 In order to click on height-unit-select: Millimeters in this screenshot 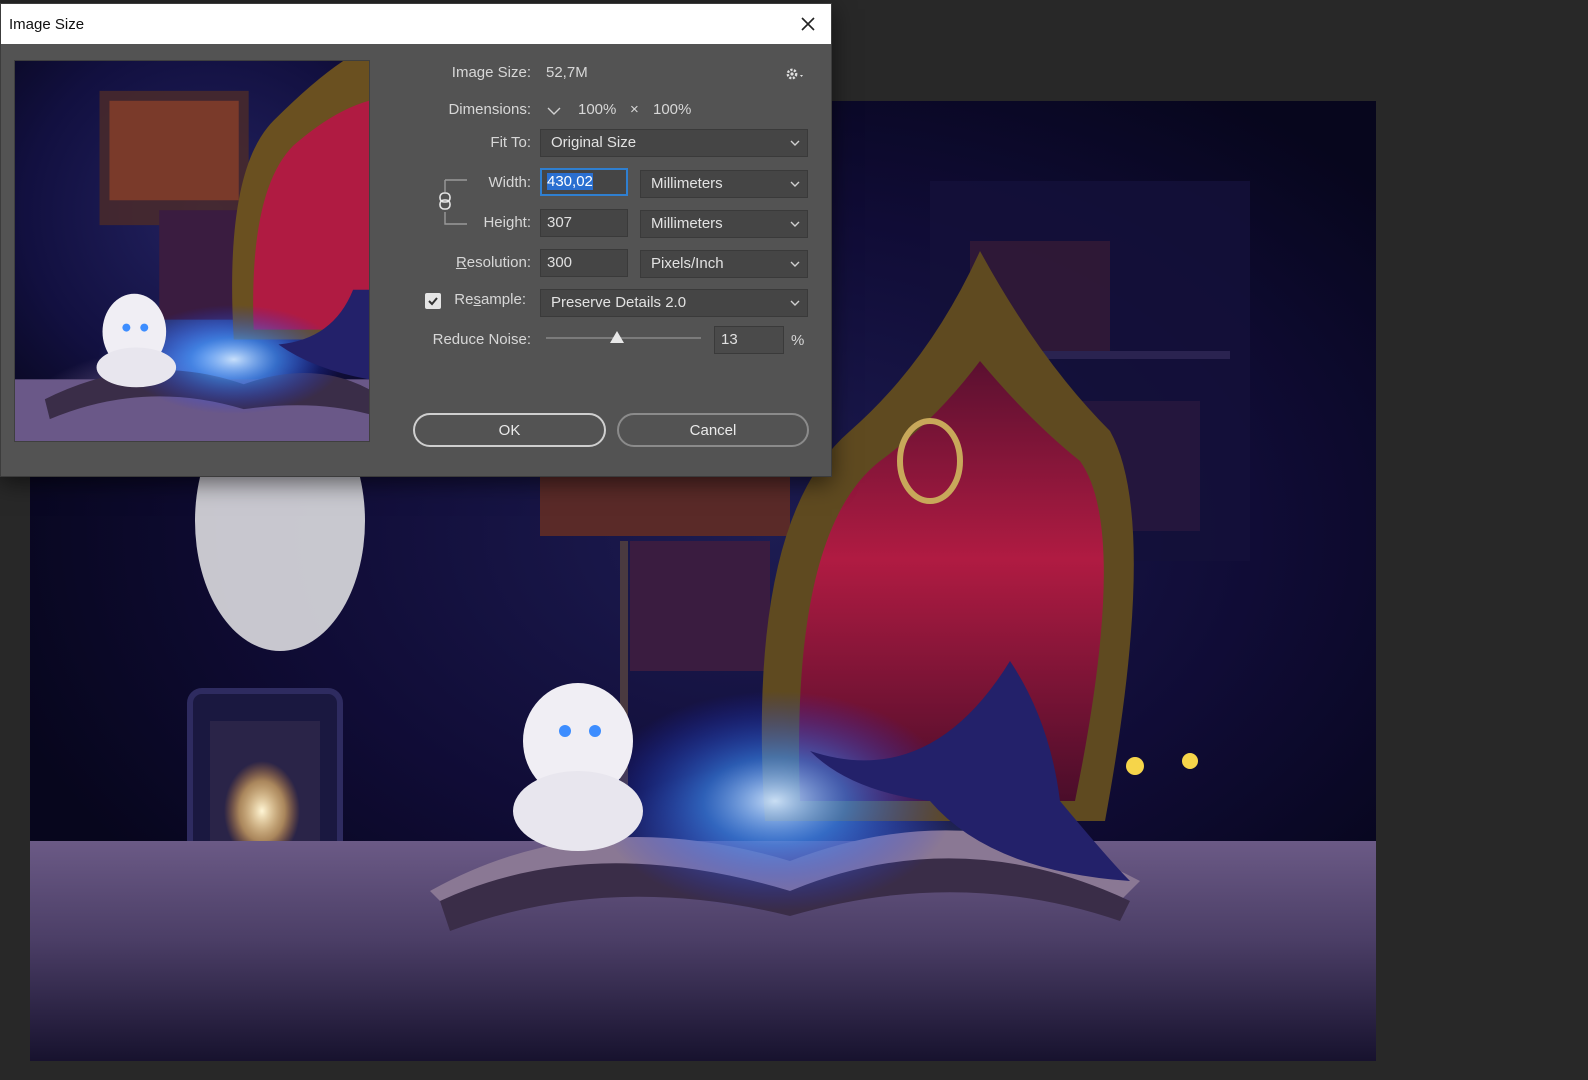, I will do `click(724, 224)`.